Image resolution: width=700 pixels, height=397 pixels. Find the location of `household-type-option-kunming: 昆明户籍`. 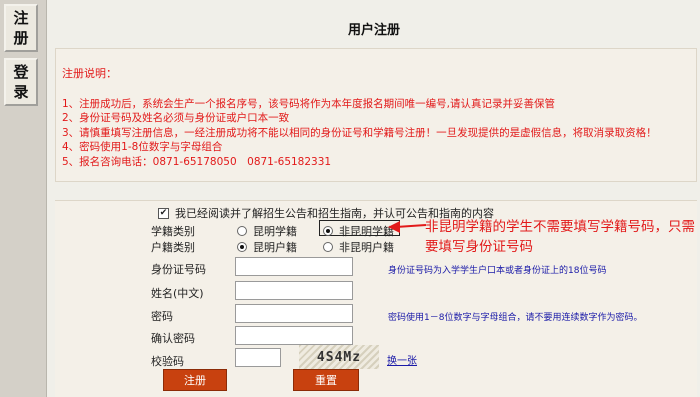

household-type-option-kunming: 昆明户籍 is located at coordinates (267, 247).